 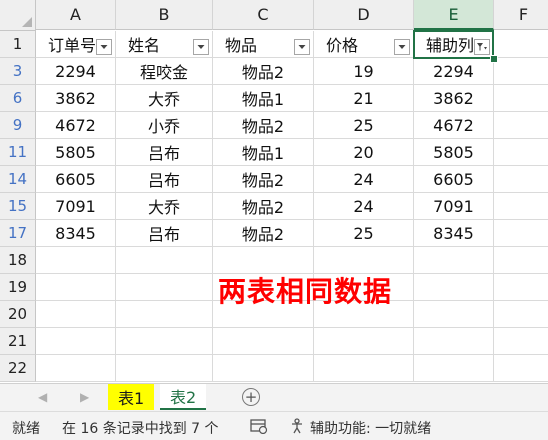 I want to click on row-header-1: 1, so click(x=18, y=44).